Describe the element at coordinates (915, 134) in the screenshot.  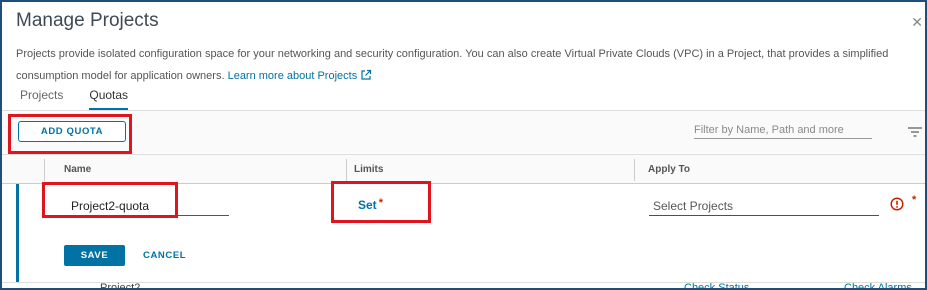
I see `filter-icon` at that location.